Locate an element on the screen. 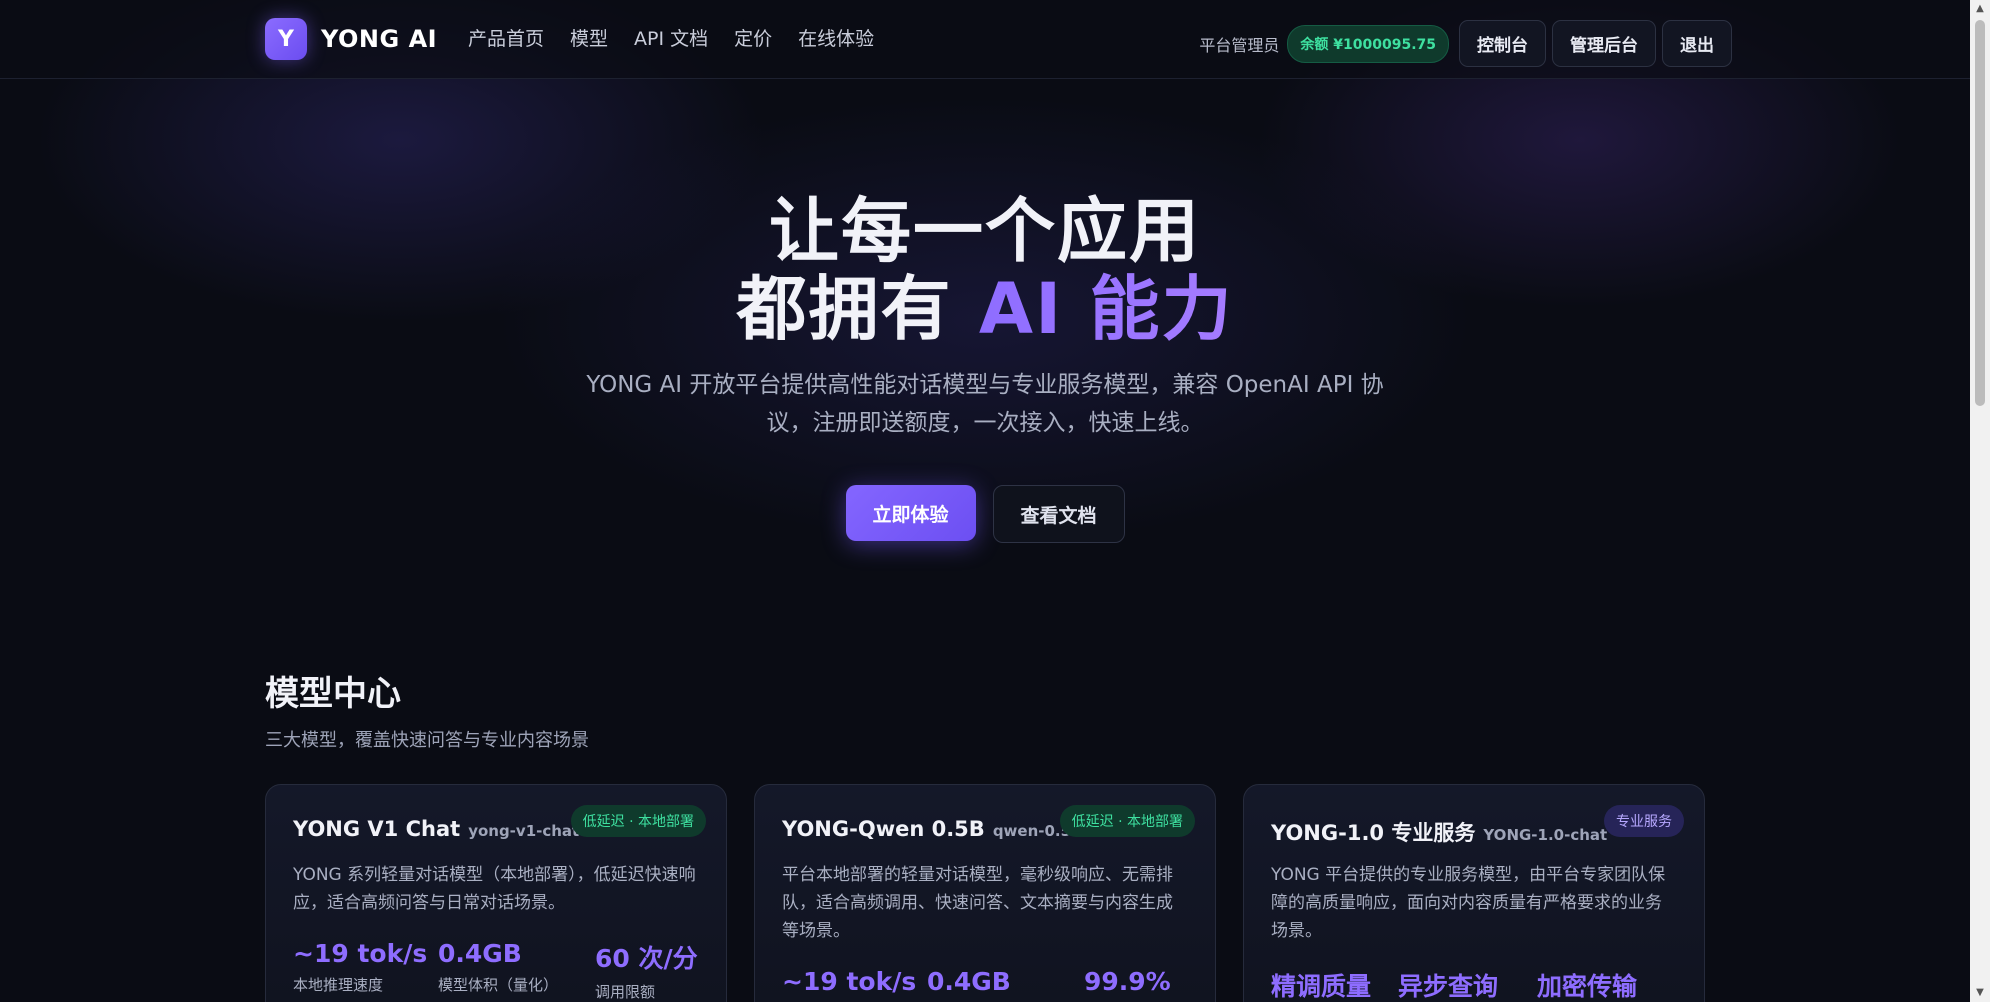 Image resolution: width=1990 pixels, height=1002 pixels. view-docs-button: 查看文档 is located at coordinates (1058, 514).